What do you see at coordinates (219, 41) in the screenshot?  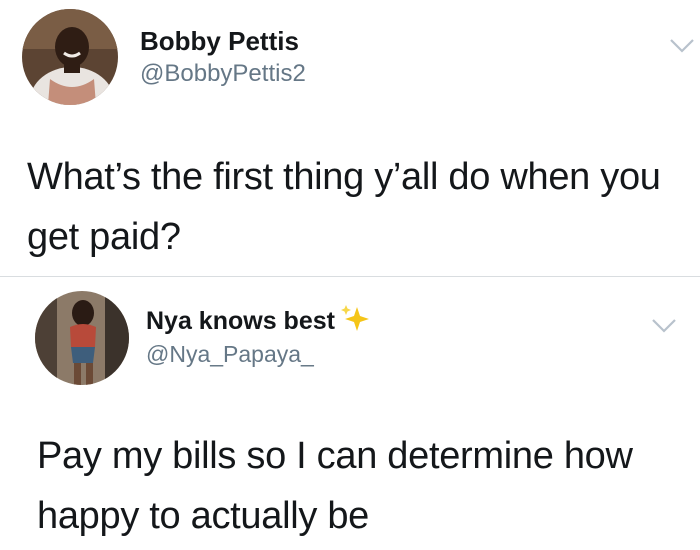 I see `display-name: Bobby Pettis` at bounding box center [219, 41].